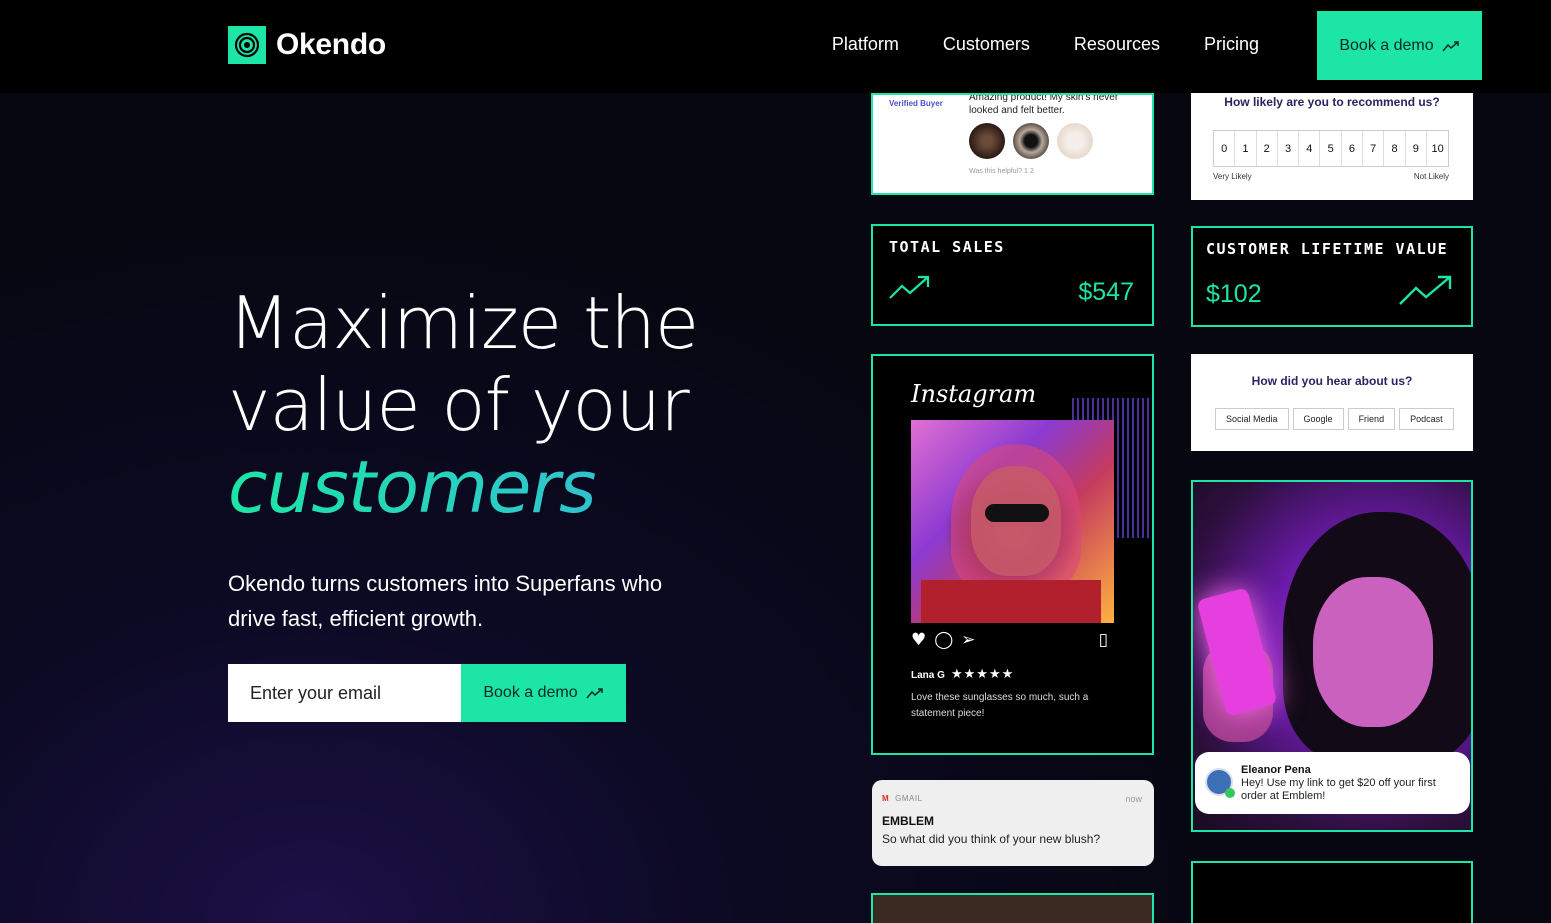  What do you see at coordinates (991, 839) in the screenshot?
I see `notification-body: So what did you think of your new blush?` at bounding box center [991, 839].